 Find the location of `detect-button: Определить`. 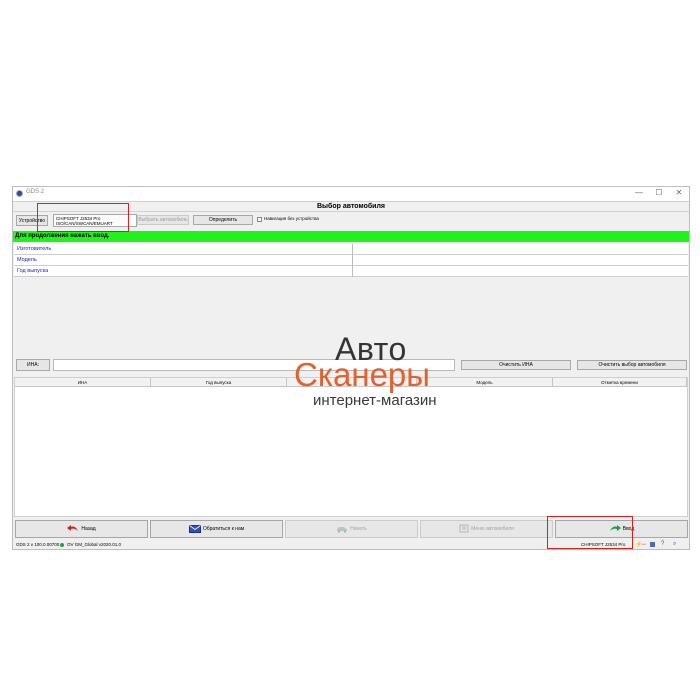

detect-button: Определить is located at coordinates (223, 220).